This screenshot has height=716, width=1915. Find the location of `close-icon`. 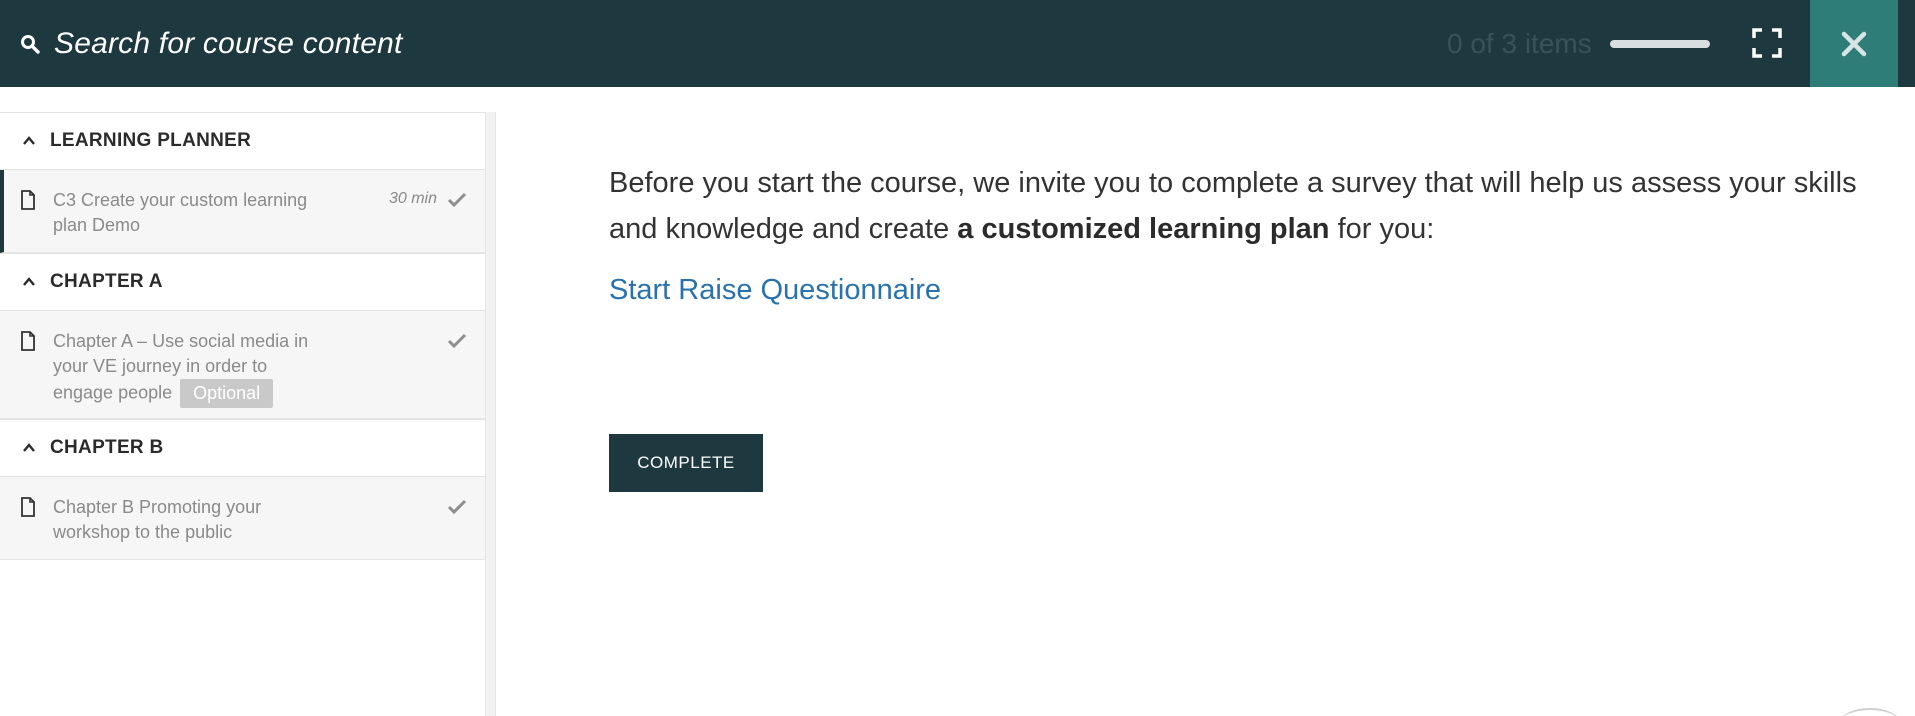

close-icon is located at coordinates (1854, 43).